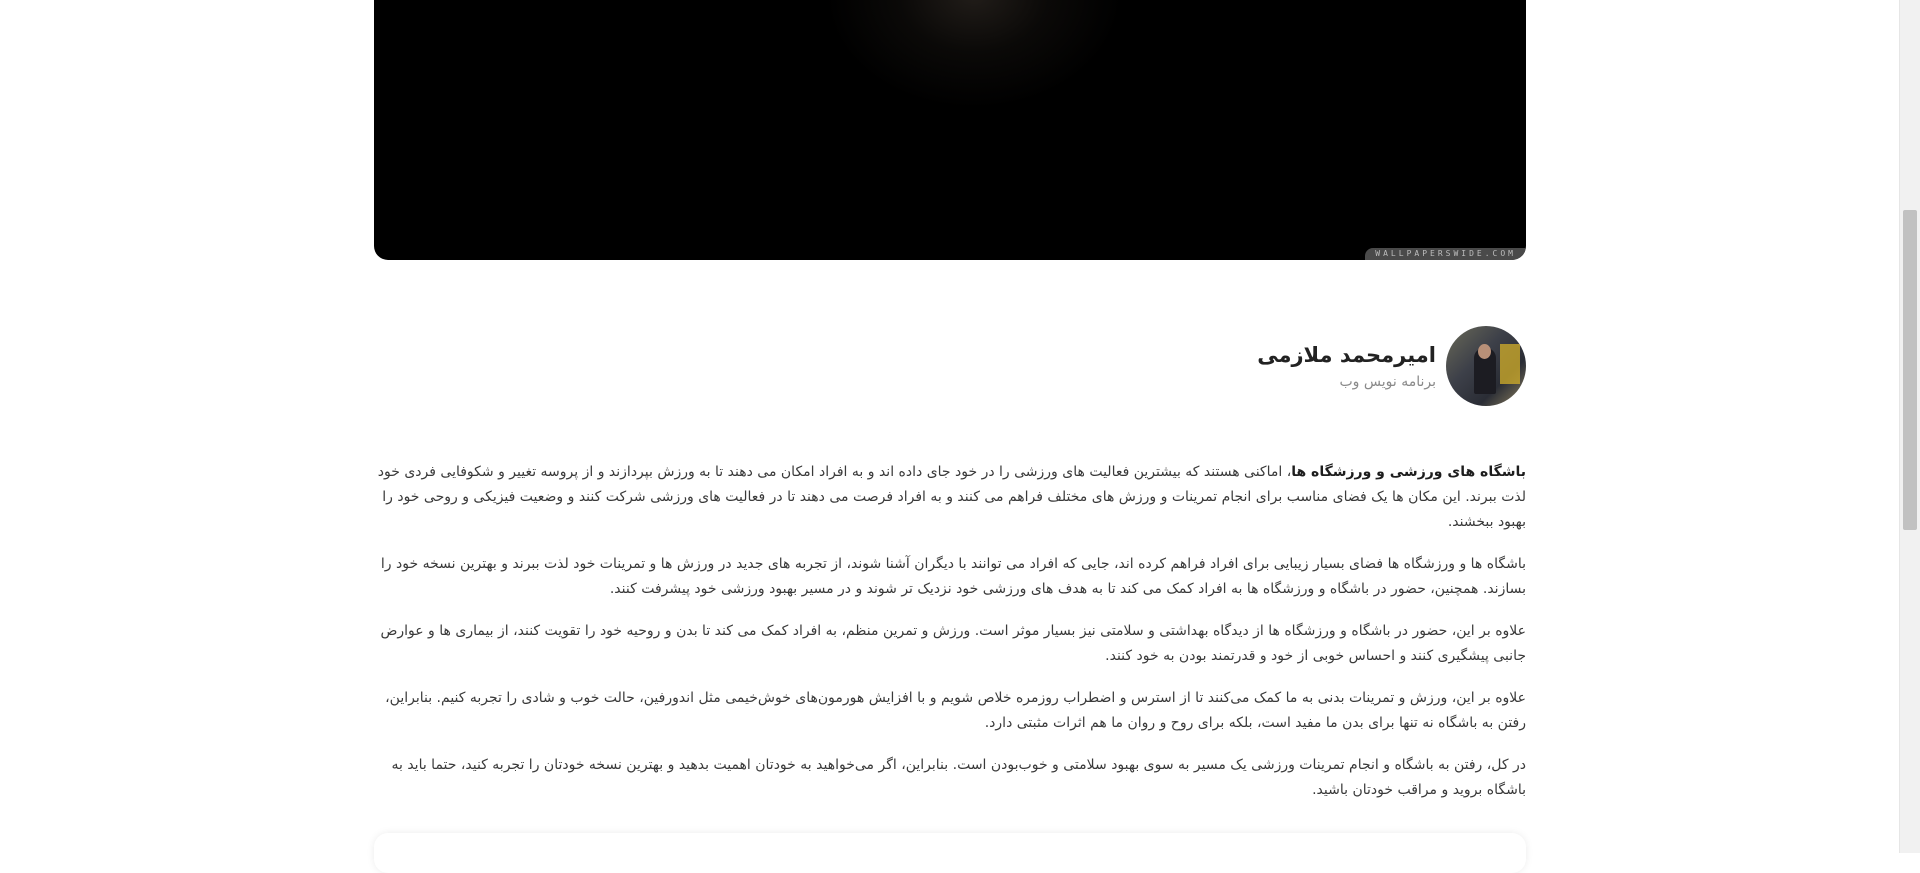 The height and width of the screenshot is (873, 1920). I want to click on cover-image-figure, so click(974, 55).